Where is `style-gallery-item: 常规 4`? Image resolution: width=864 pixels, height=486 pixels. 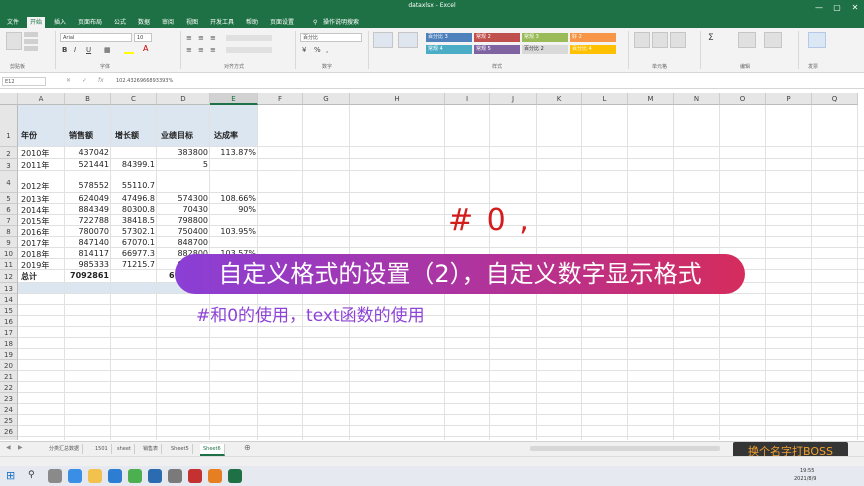 style-gallery-item: 常规 4 is located at coordinates (449, 49).